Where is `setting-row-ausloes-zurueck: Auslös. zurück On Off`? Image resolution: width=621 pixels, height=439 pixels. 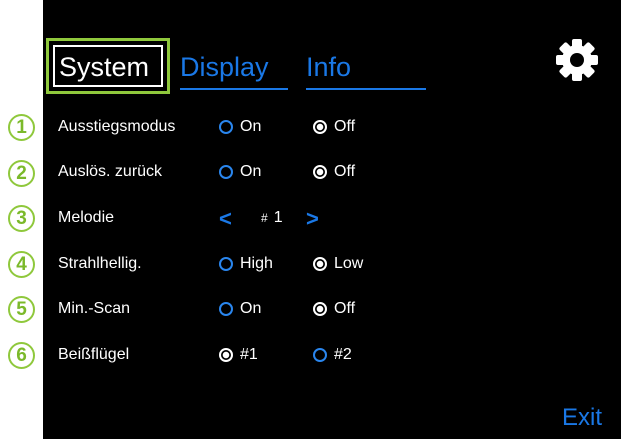
setting-row-ausloes-zurueck: Auslös. zurück On Off is located at coordinates (332, 172).